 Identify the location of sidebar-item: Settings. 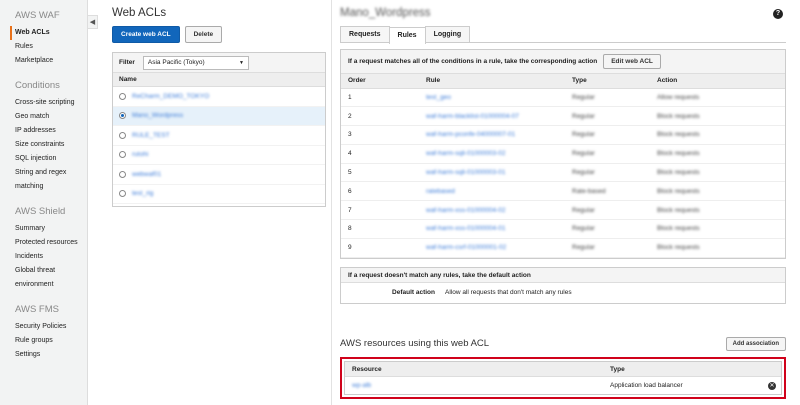
(51, 355).